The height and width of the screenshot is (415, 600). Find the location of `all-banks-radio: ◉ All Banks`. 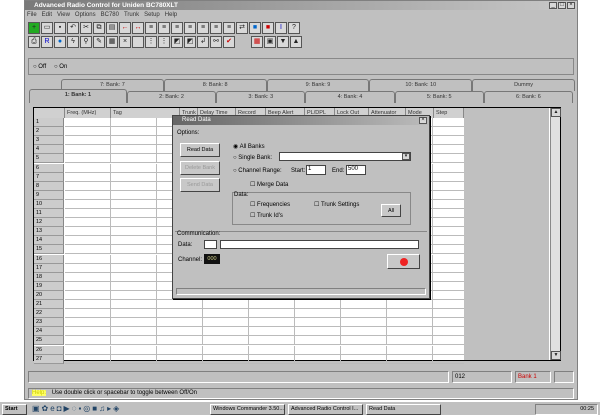

all-banks-radio: ◉ All Banks is located at coordinates (249, 146).